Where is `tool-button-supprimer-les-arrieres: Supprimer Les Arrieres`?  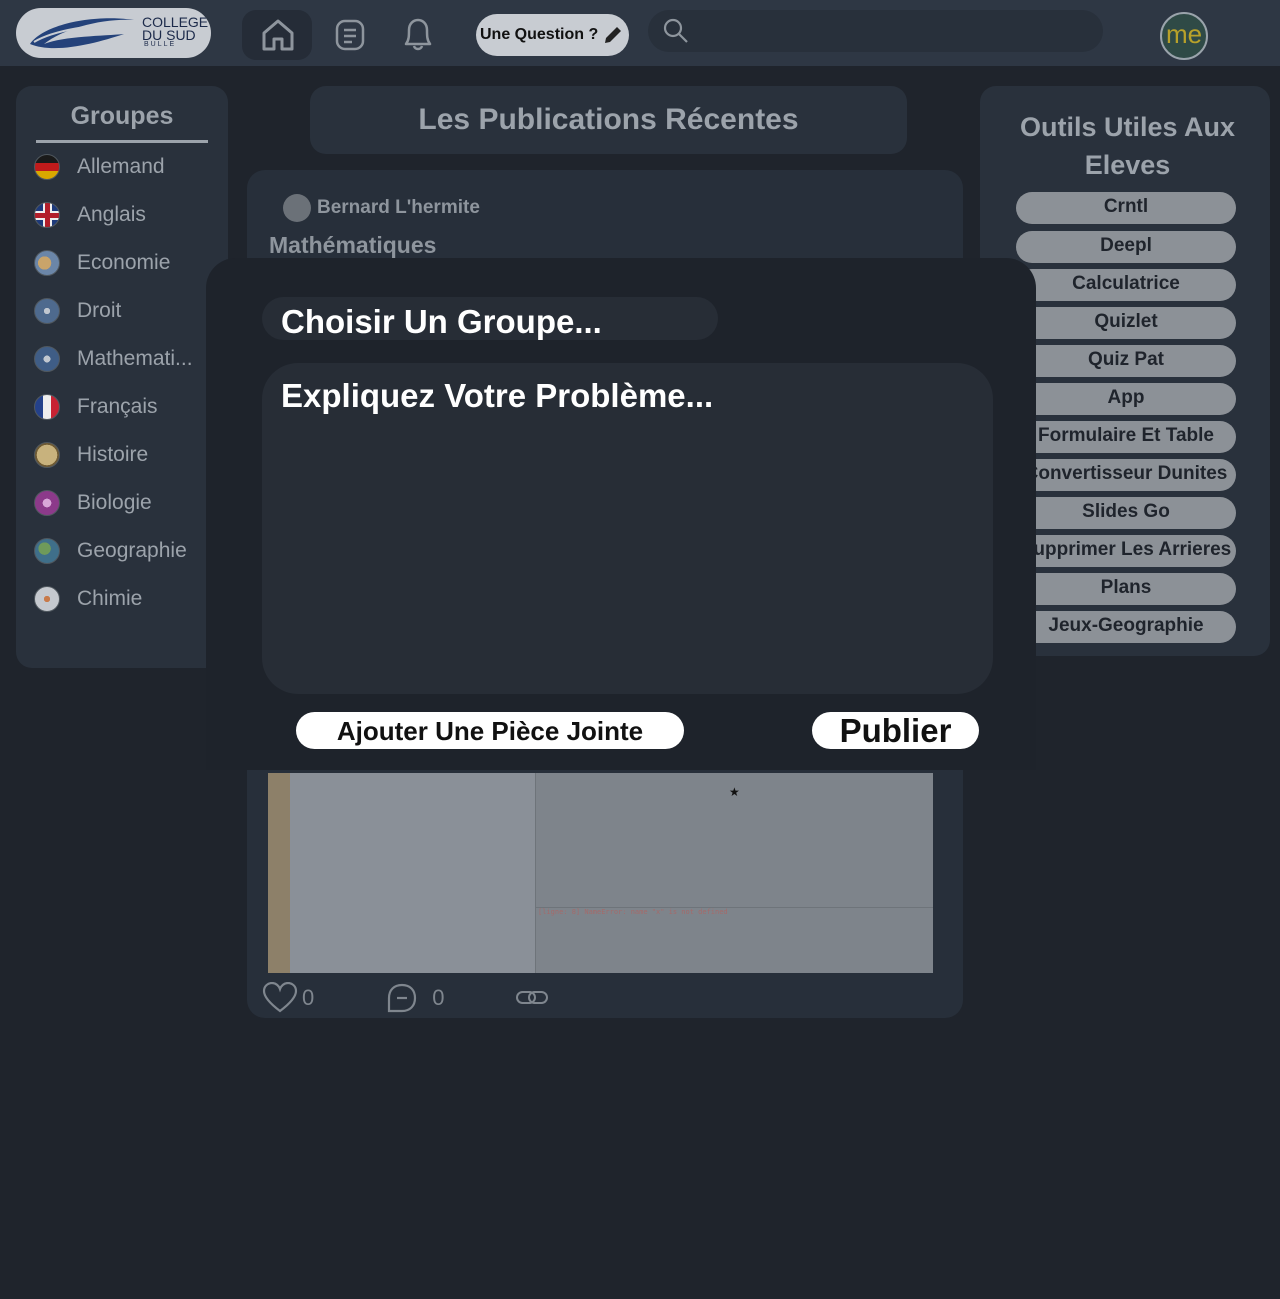
tool-button-supprimer-les-arrieres: Supprimer Les Arrieres is located at coordinates (1126, 551).